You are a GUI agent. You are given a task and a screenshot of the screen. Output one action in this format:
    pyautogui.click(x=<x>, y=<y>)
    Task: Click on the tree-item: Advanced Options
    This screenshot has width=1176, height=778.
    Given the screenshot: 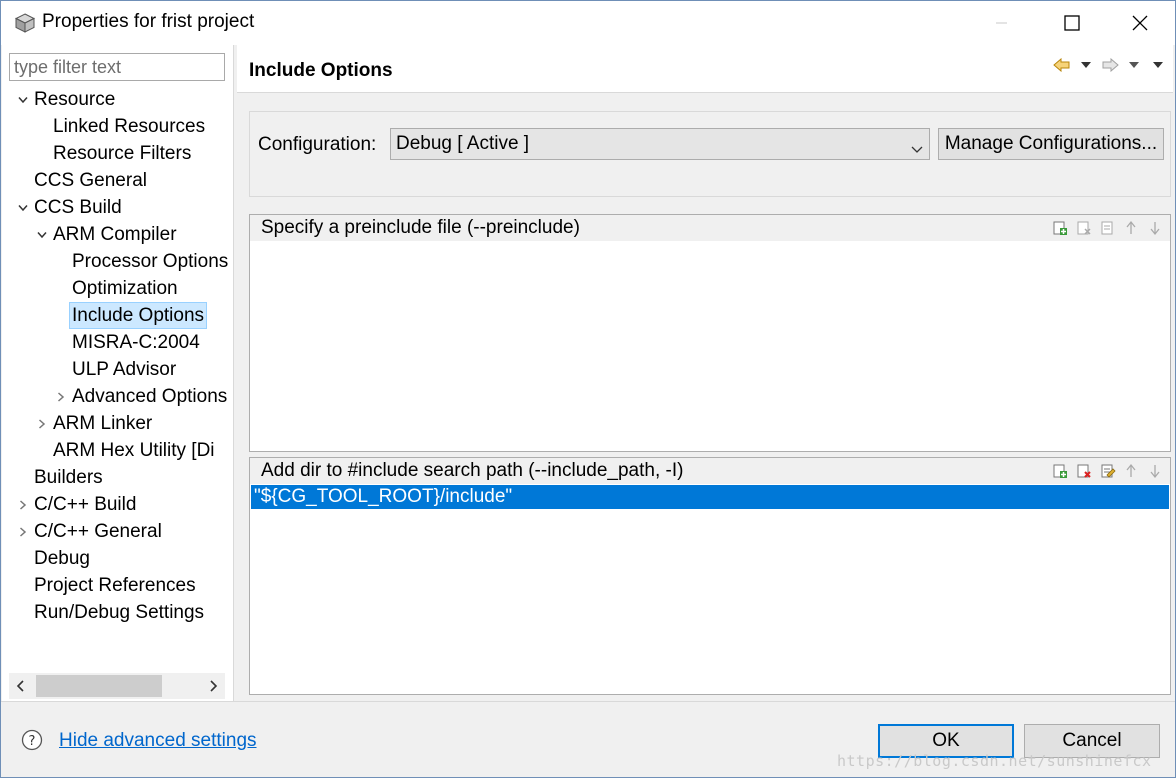 What is the action you would take?
    pyautogui.click(x=116, y=396)
    